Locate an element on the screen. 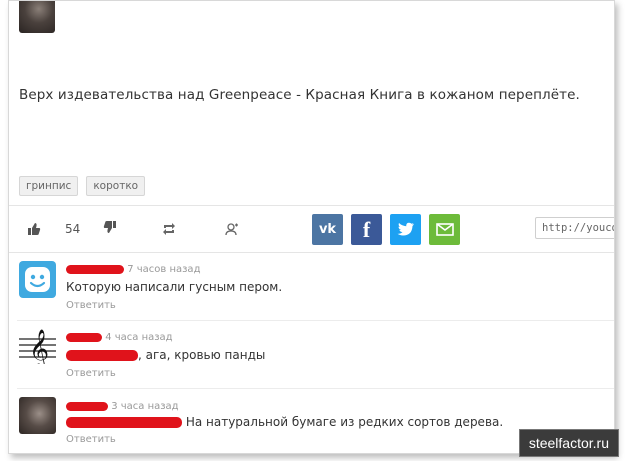 The height and width of the screenshot is (461, 625). comment-time: 7 часов назад is located at coordinates (164, 269).